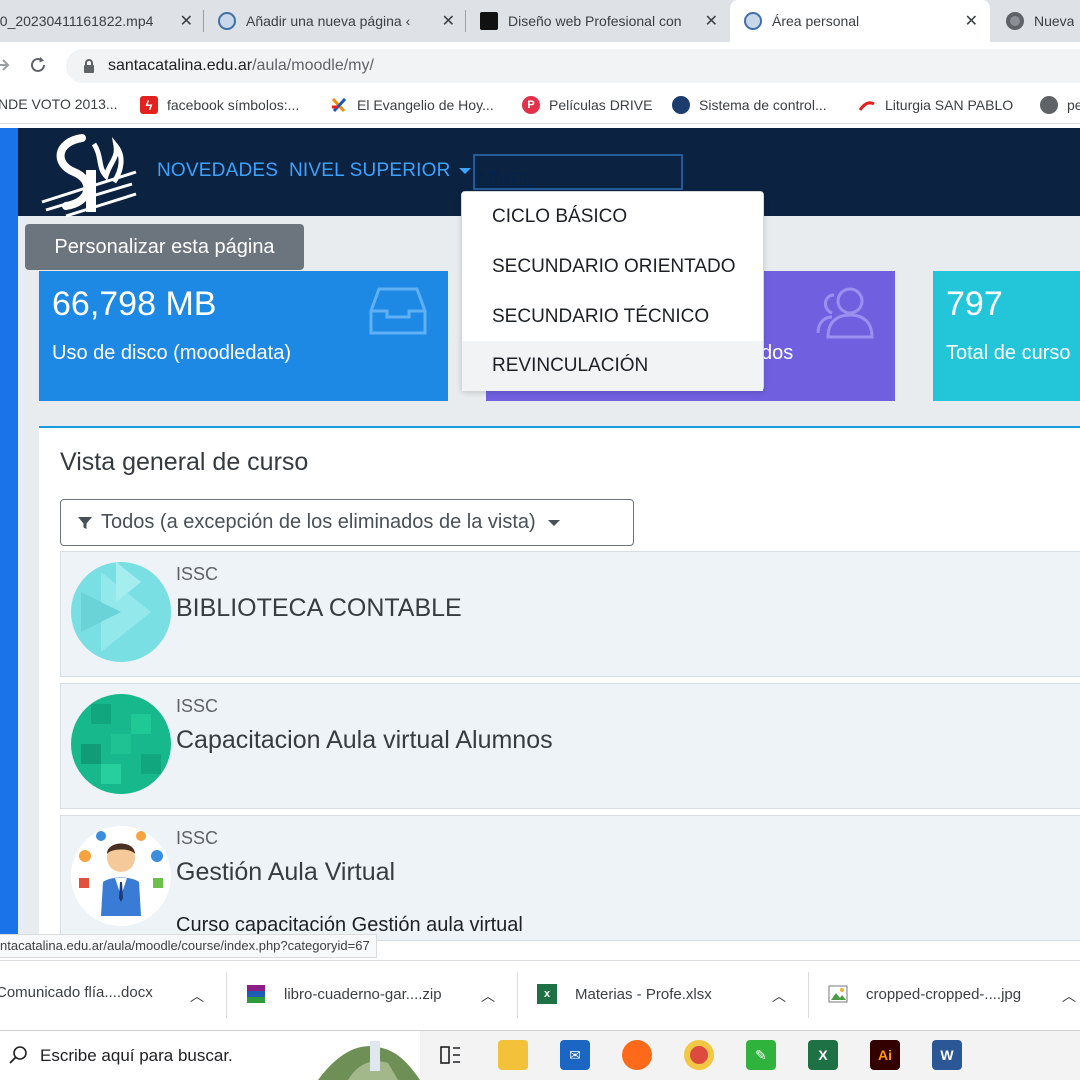  I want to click on pelis-icon: P, so click(531, 105).